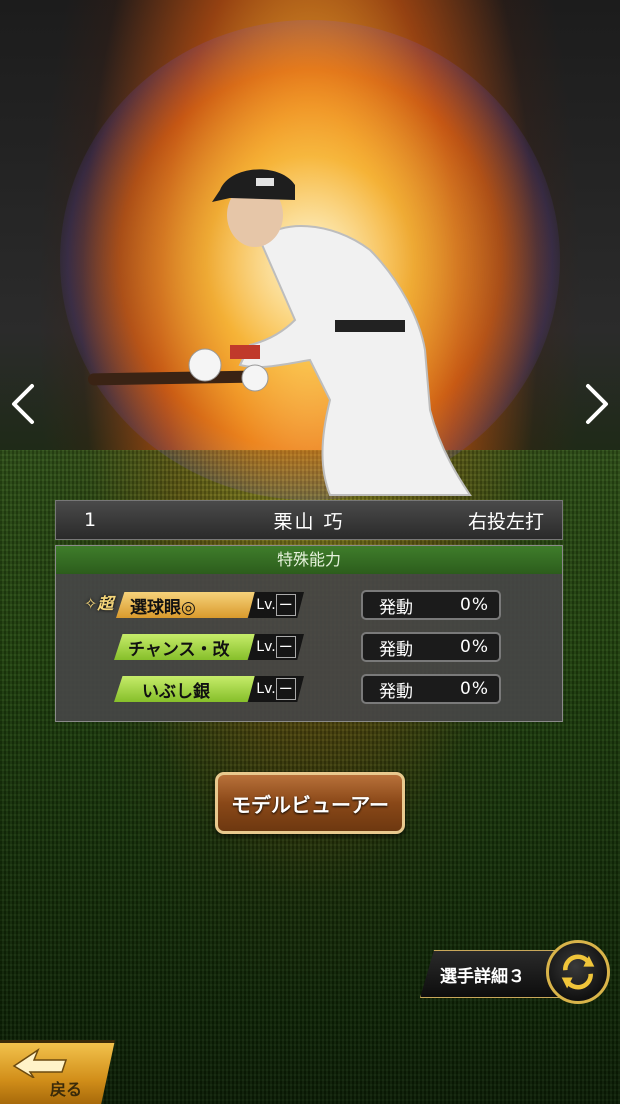 This screenshot has width=620, height=1104. What do you see at coordinates (597, 404) in the screenshot?
I see `next-player-arrow-icon` at bounding box center [597, 404].